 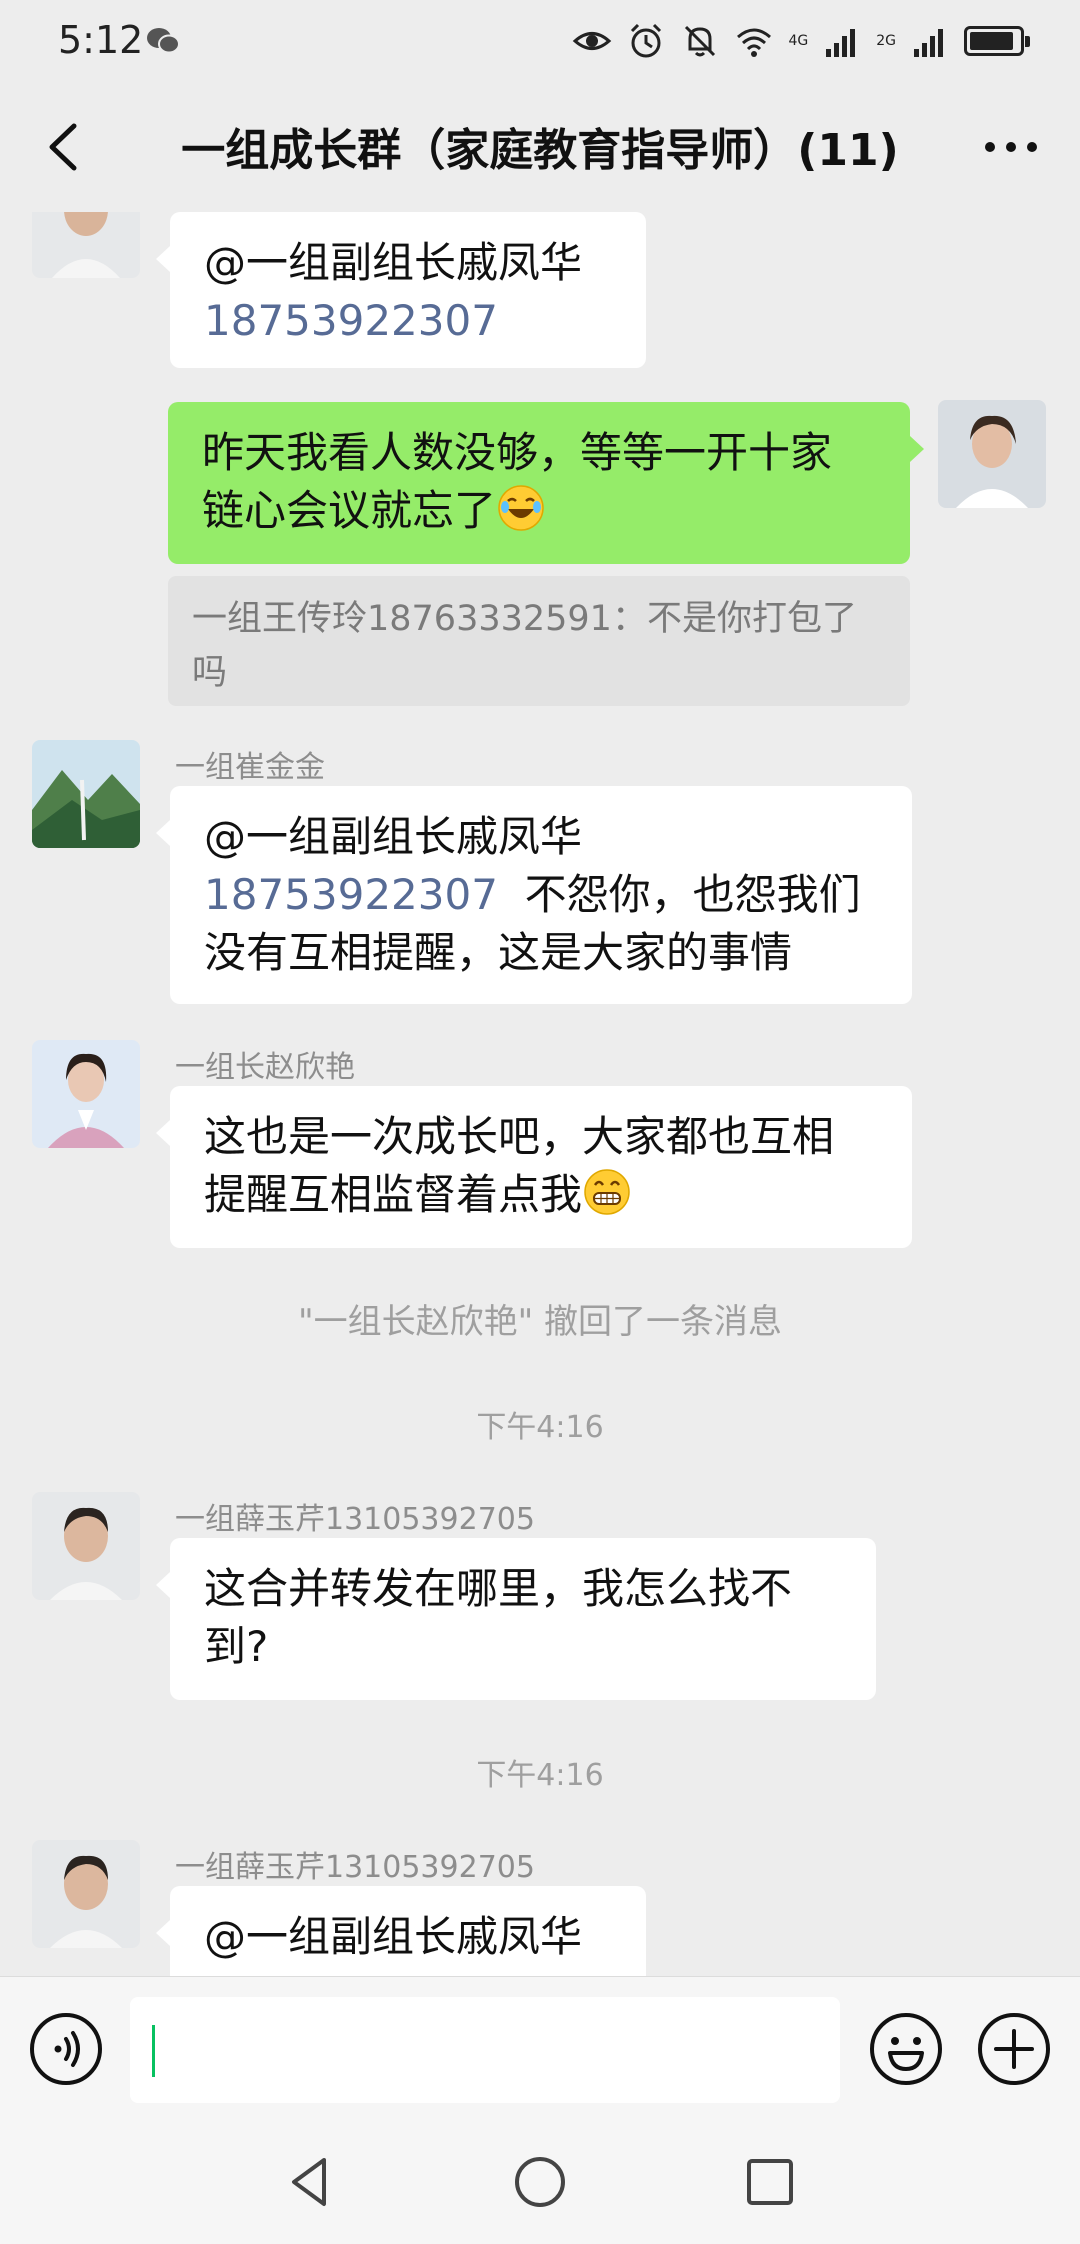 What do you see at coordinates (236, 1646) in the screenshot?
I see `message-text: 到?` at bounding box center [236, 1646].